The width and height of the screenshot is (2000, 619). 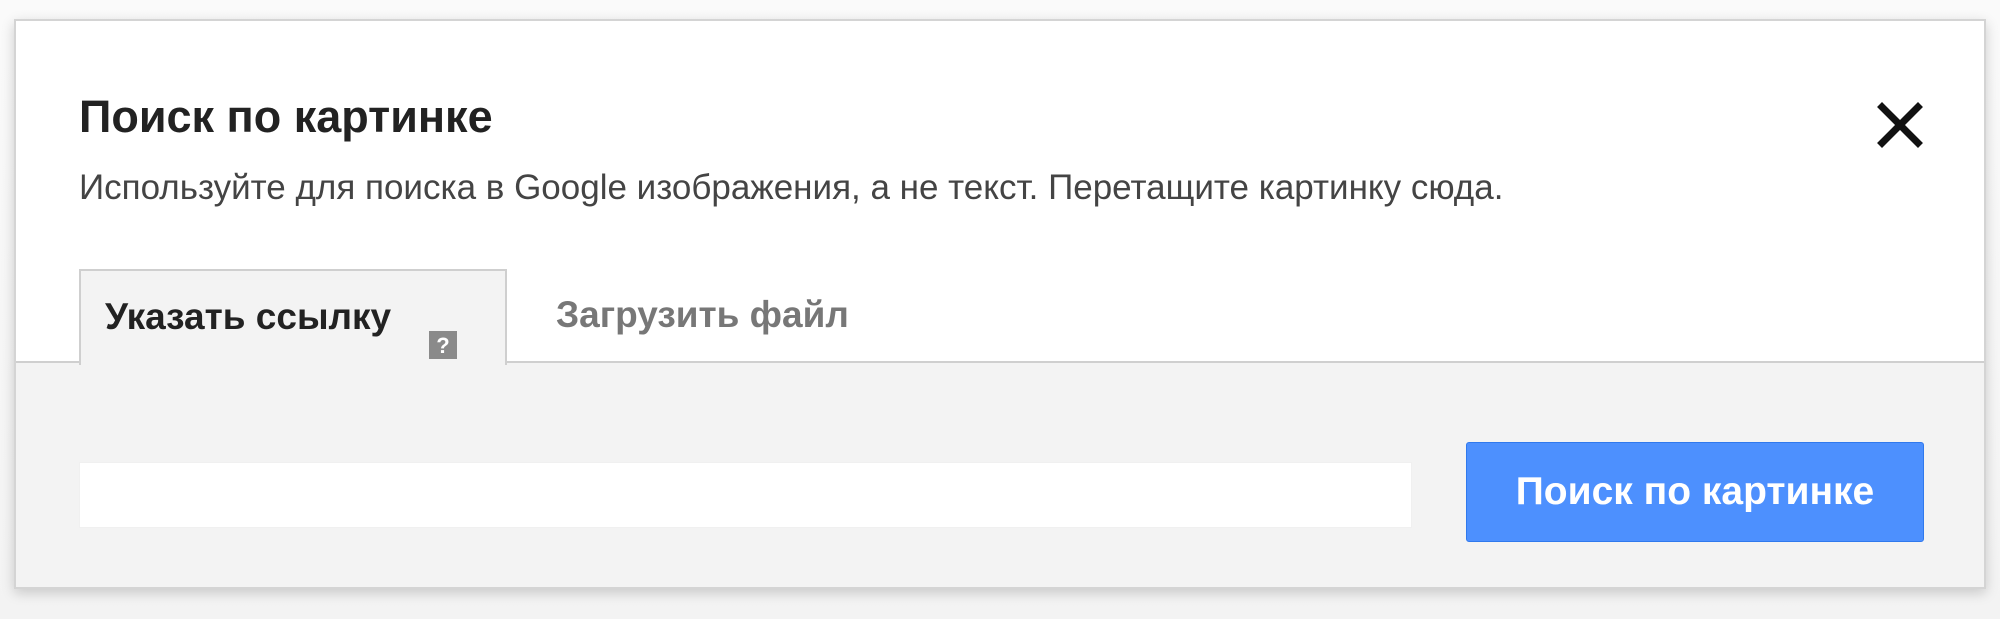 What do you see at coordinates (1900, 125) in the screenshot?
I see `close-icon` at bounding box center [1900, 125].